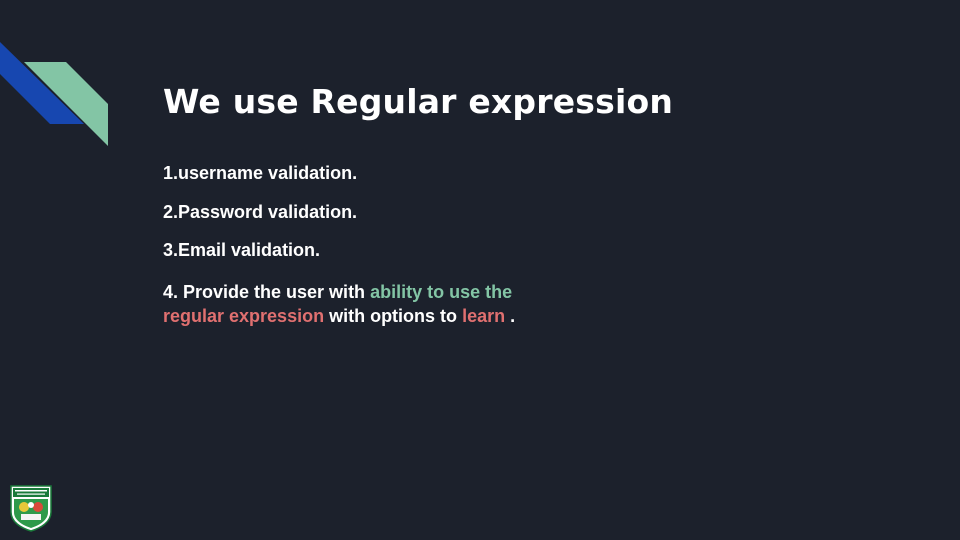  Describe the element at coordinates (441, 292) in the screenshot. I see `item4-highlight-ability: ability to use the` at that location.